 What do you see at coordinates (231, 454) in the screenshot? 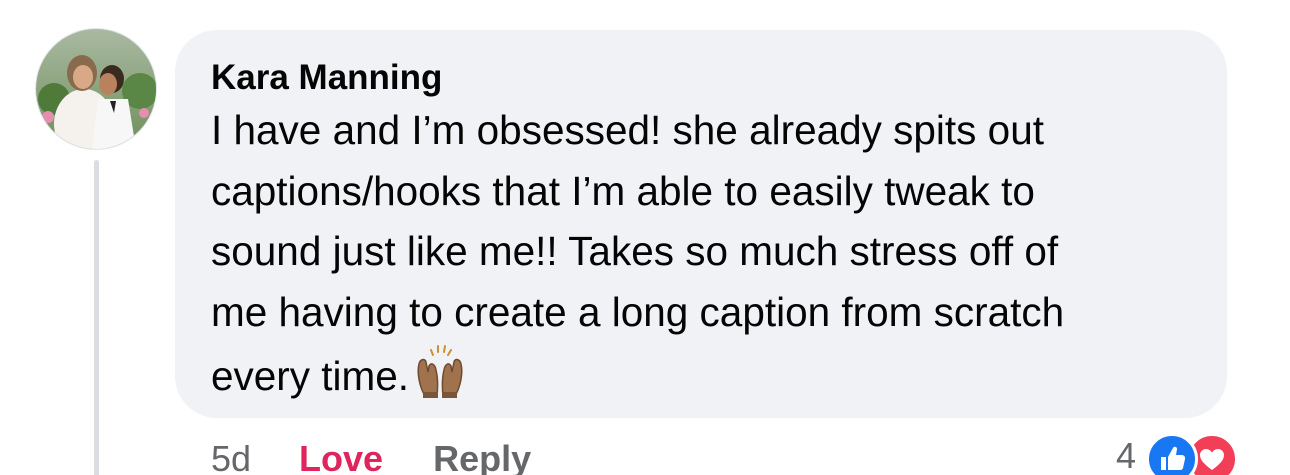
I see `comment-timestamp: 5d` at bounding box center [231, 454].